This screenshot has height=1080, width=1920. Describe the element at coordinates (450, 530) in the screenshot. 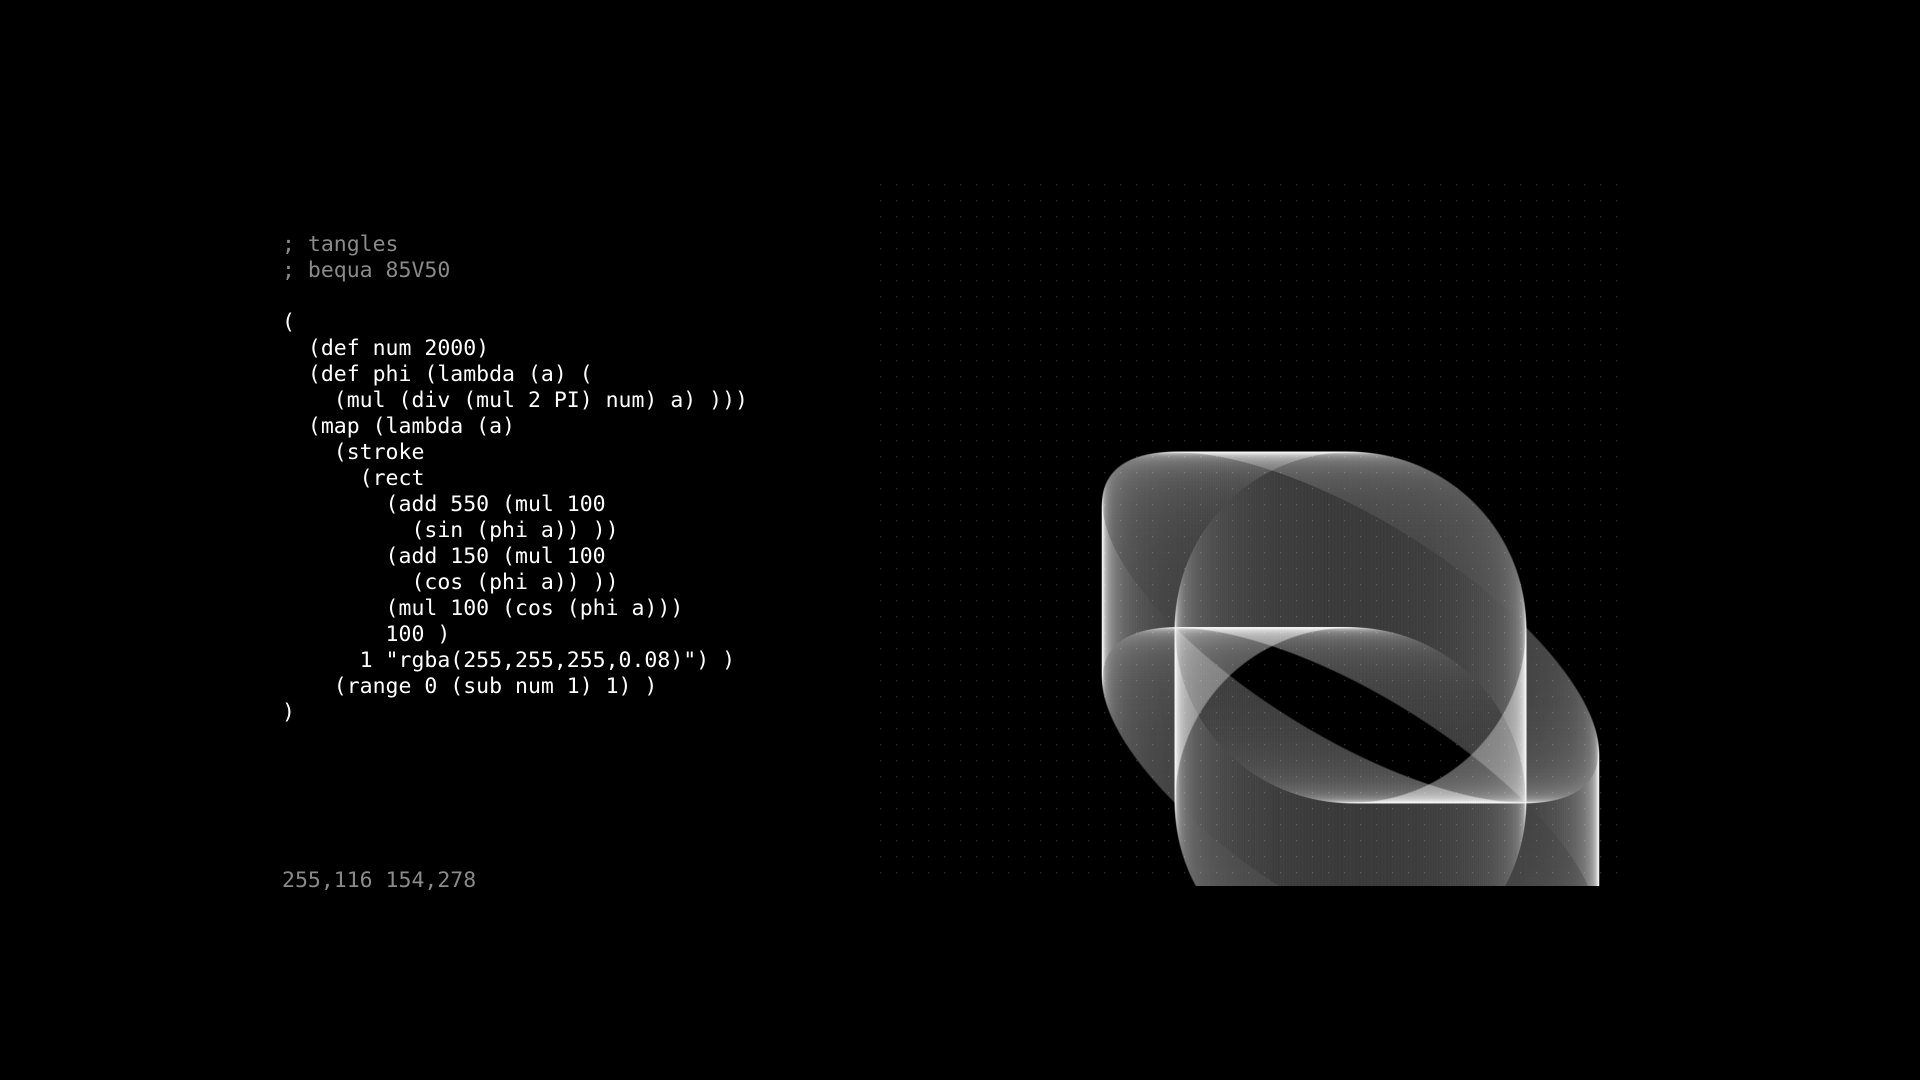

I see `code-line: (sin (phi a)) ))` at that location.